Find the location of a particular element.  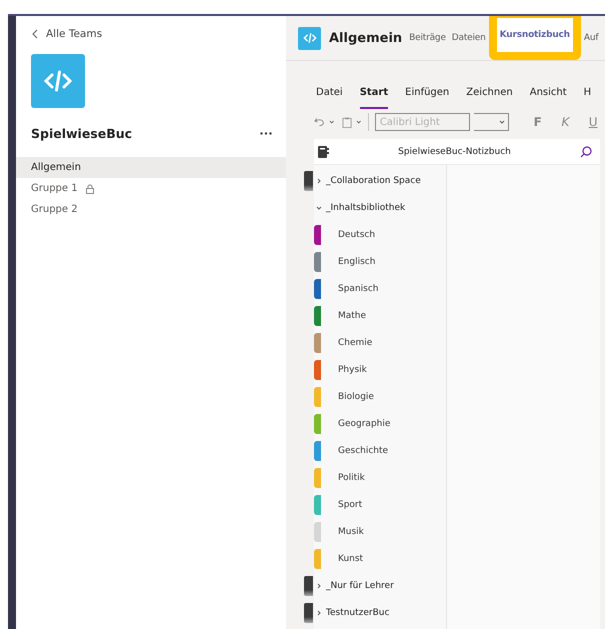

section-label: Geschichte is located at coordinates (363, 451).